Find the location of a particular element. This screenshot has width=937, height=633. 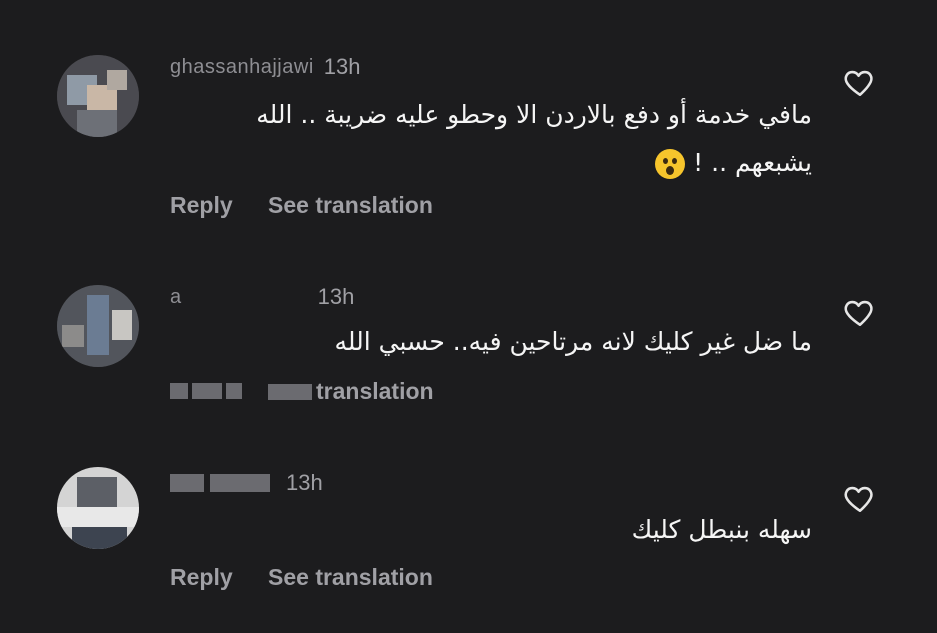

comment-meta: a 13h is located at coordinates (262, 297).